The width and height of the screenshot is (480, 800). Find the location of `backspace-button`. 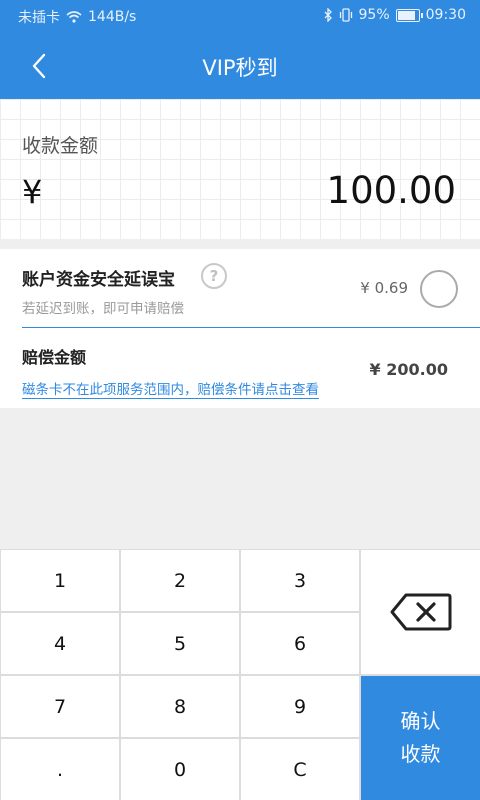

backspace-button is located at coordinates (420, 612).